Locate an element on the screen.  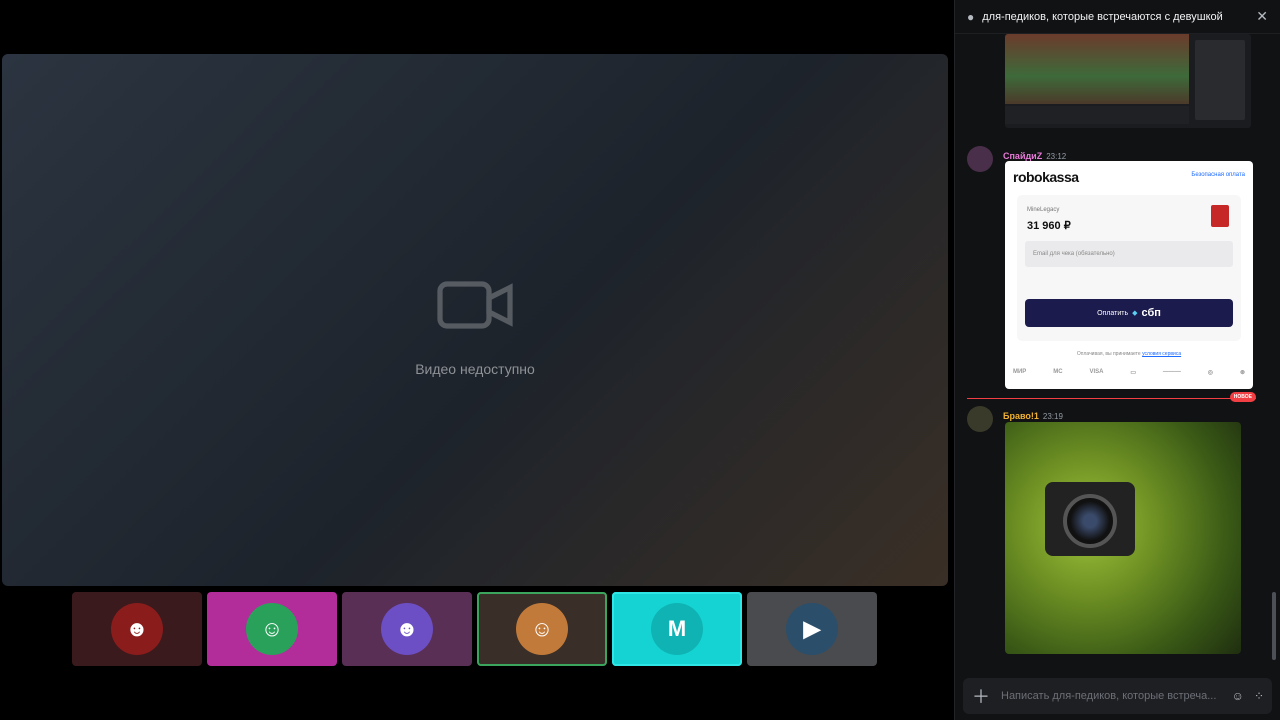
payment-system-logo: VISA is located at coordinates (1096, 372).